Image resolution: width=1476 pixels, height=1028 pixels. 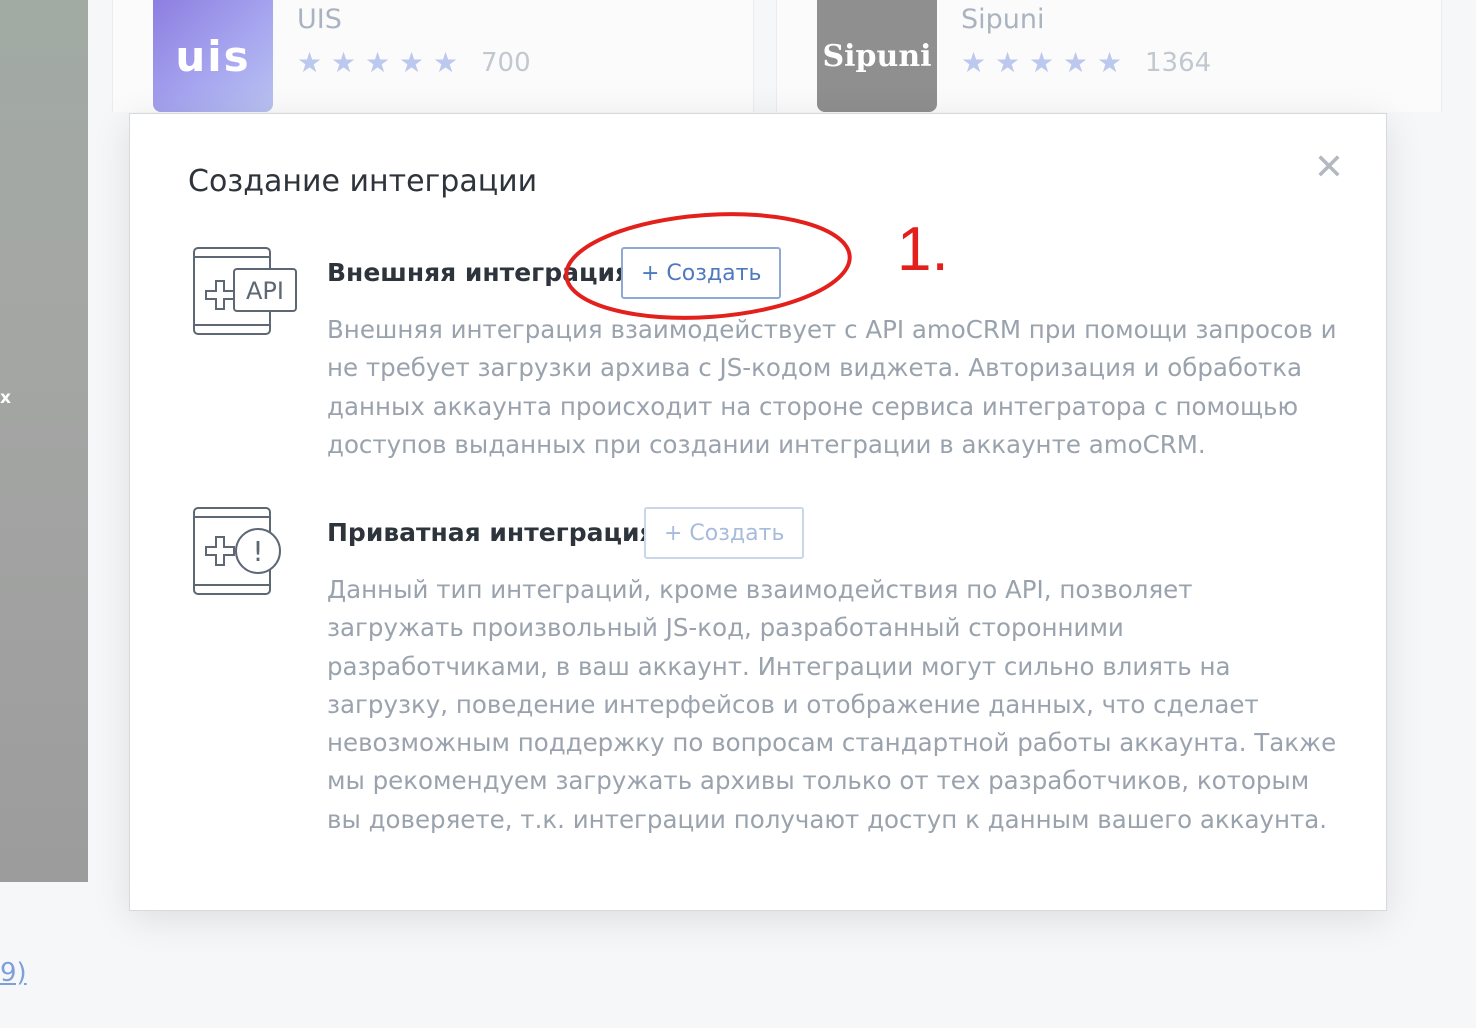 I want to click on api-label: API, so click(x=265, y=291).